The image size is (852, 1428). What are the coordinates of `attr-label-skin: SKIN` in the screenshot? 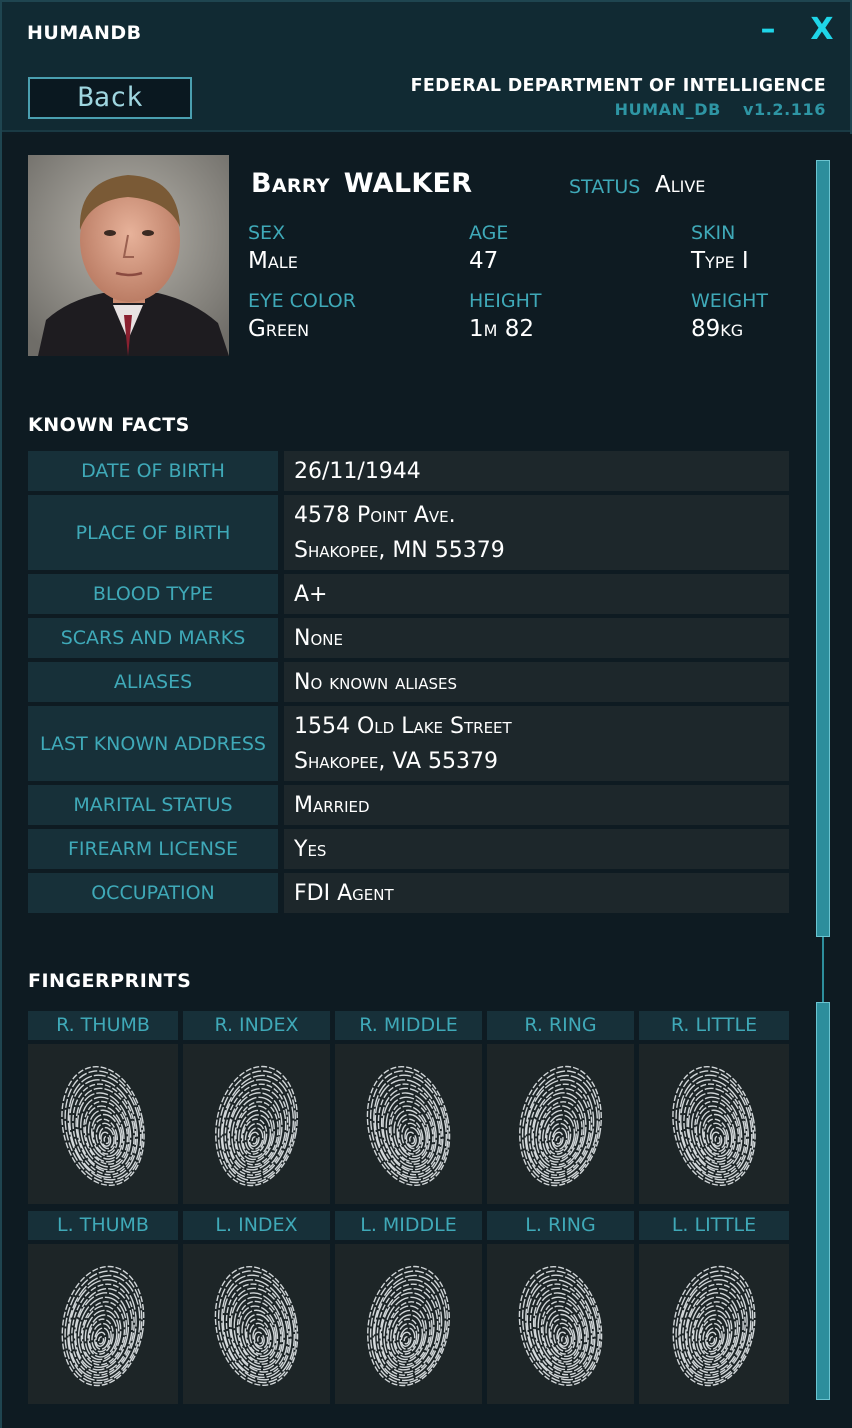 It's located at (713, 233).